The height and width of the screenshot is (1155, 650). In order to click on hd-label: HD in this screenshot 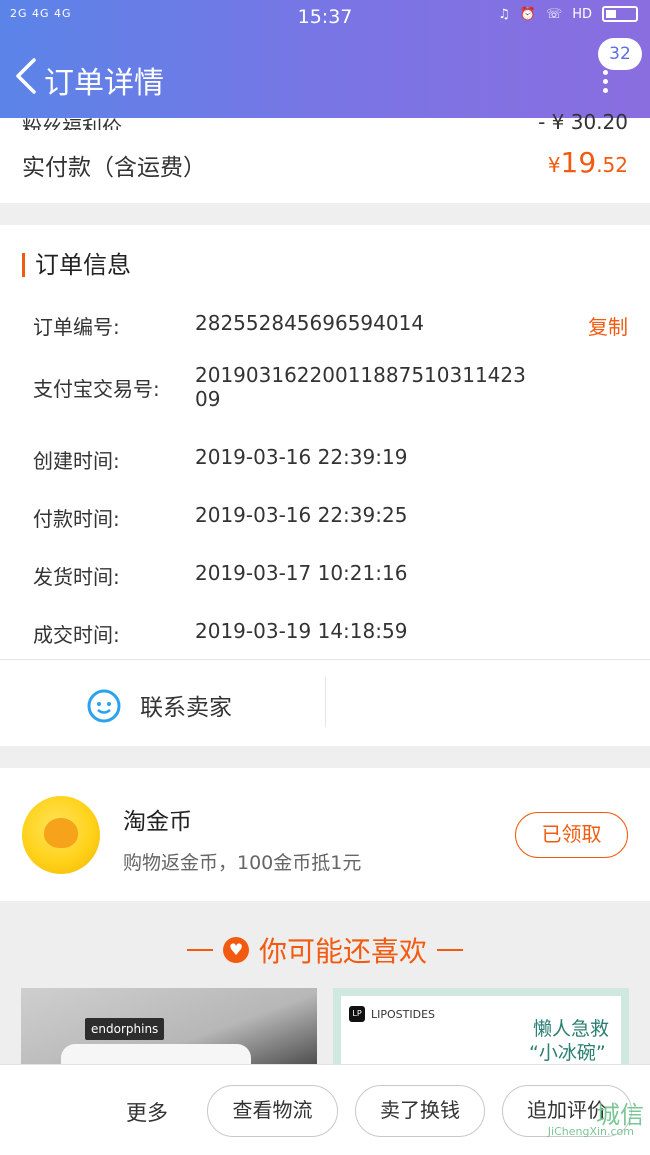, I will do `click(582, 14)`.